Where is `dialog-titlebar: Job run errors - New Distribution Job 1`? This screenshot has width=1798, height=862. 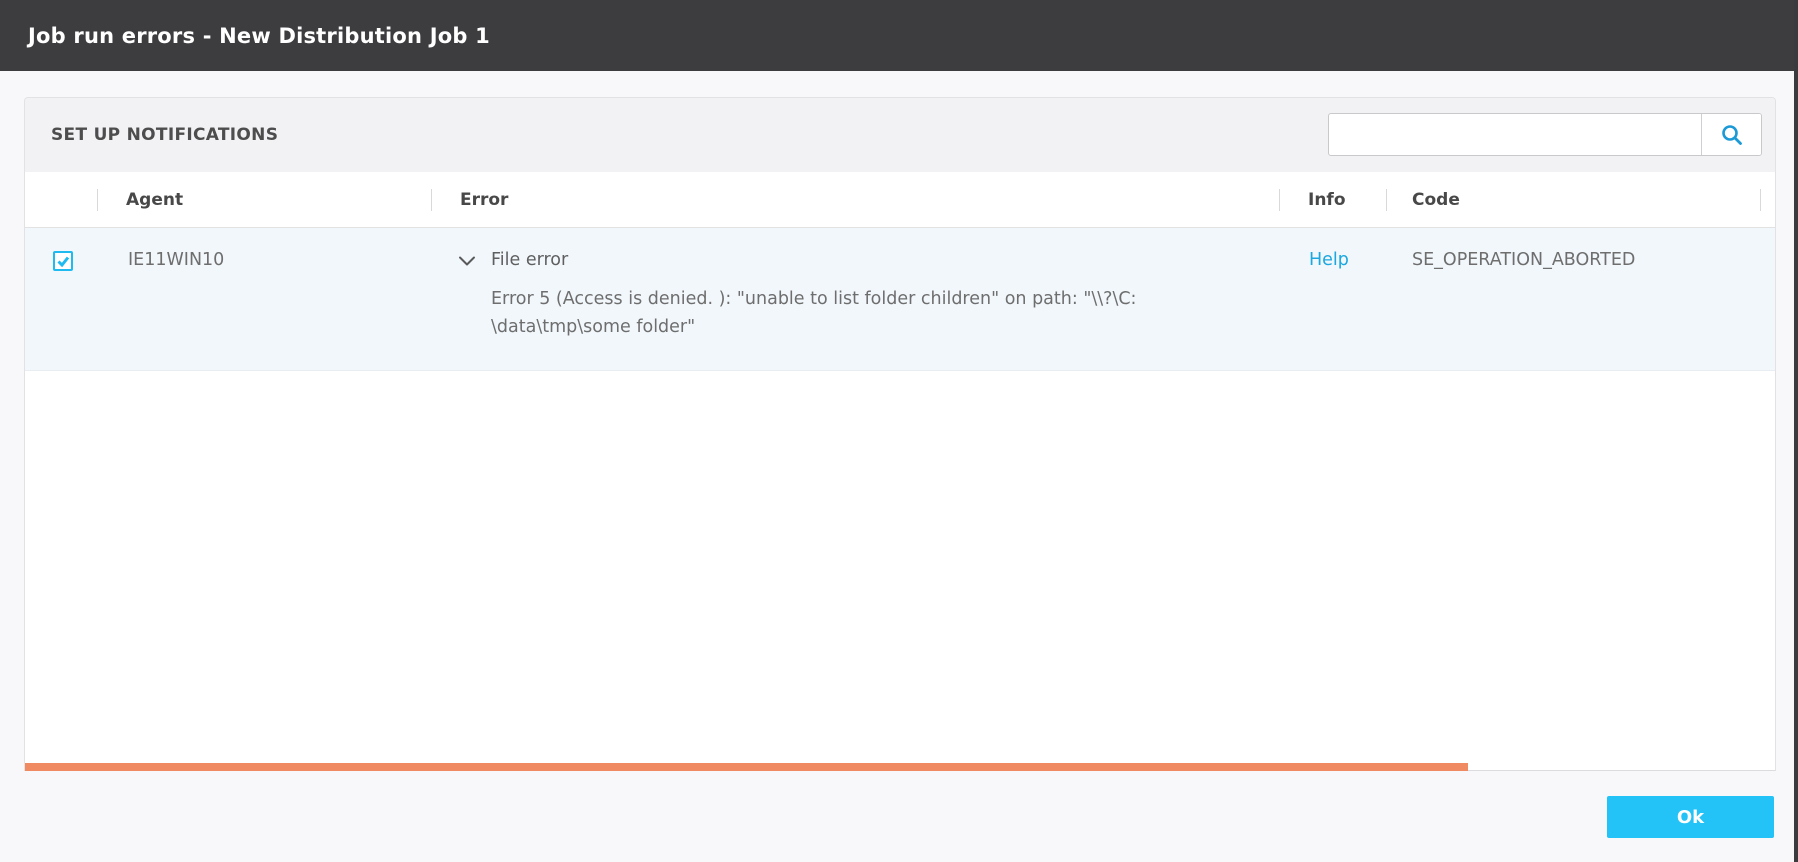
dialog-titlebar: Job run errors - New Distribution Job 1 is located at coordinates (899, 35).